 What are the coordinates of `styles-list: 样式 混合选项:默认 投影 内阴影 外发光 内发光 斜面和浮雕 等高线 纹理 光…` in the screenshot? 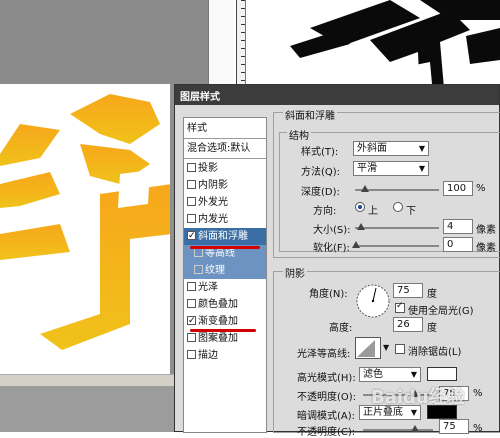 It's located at (225, 275).